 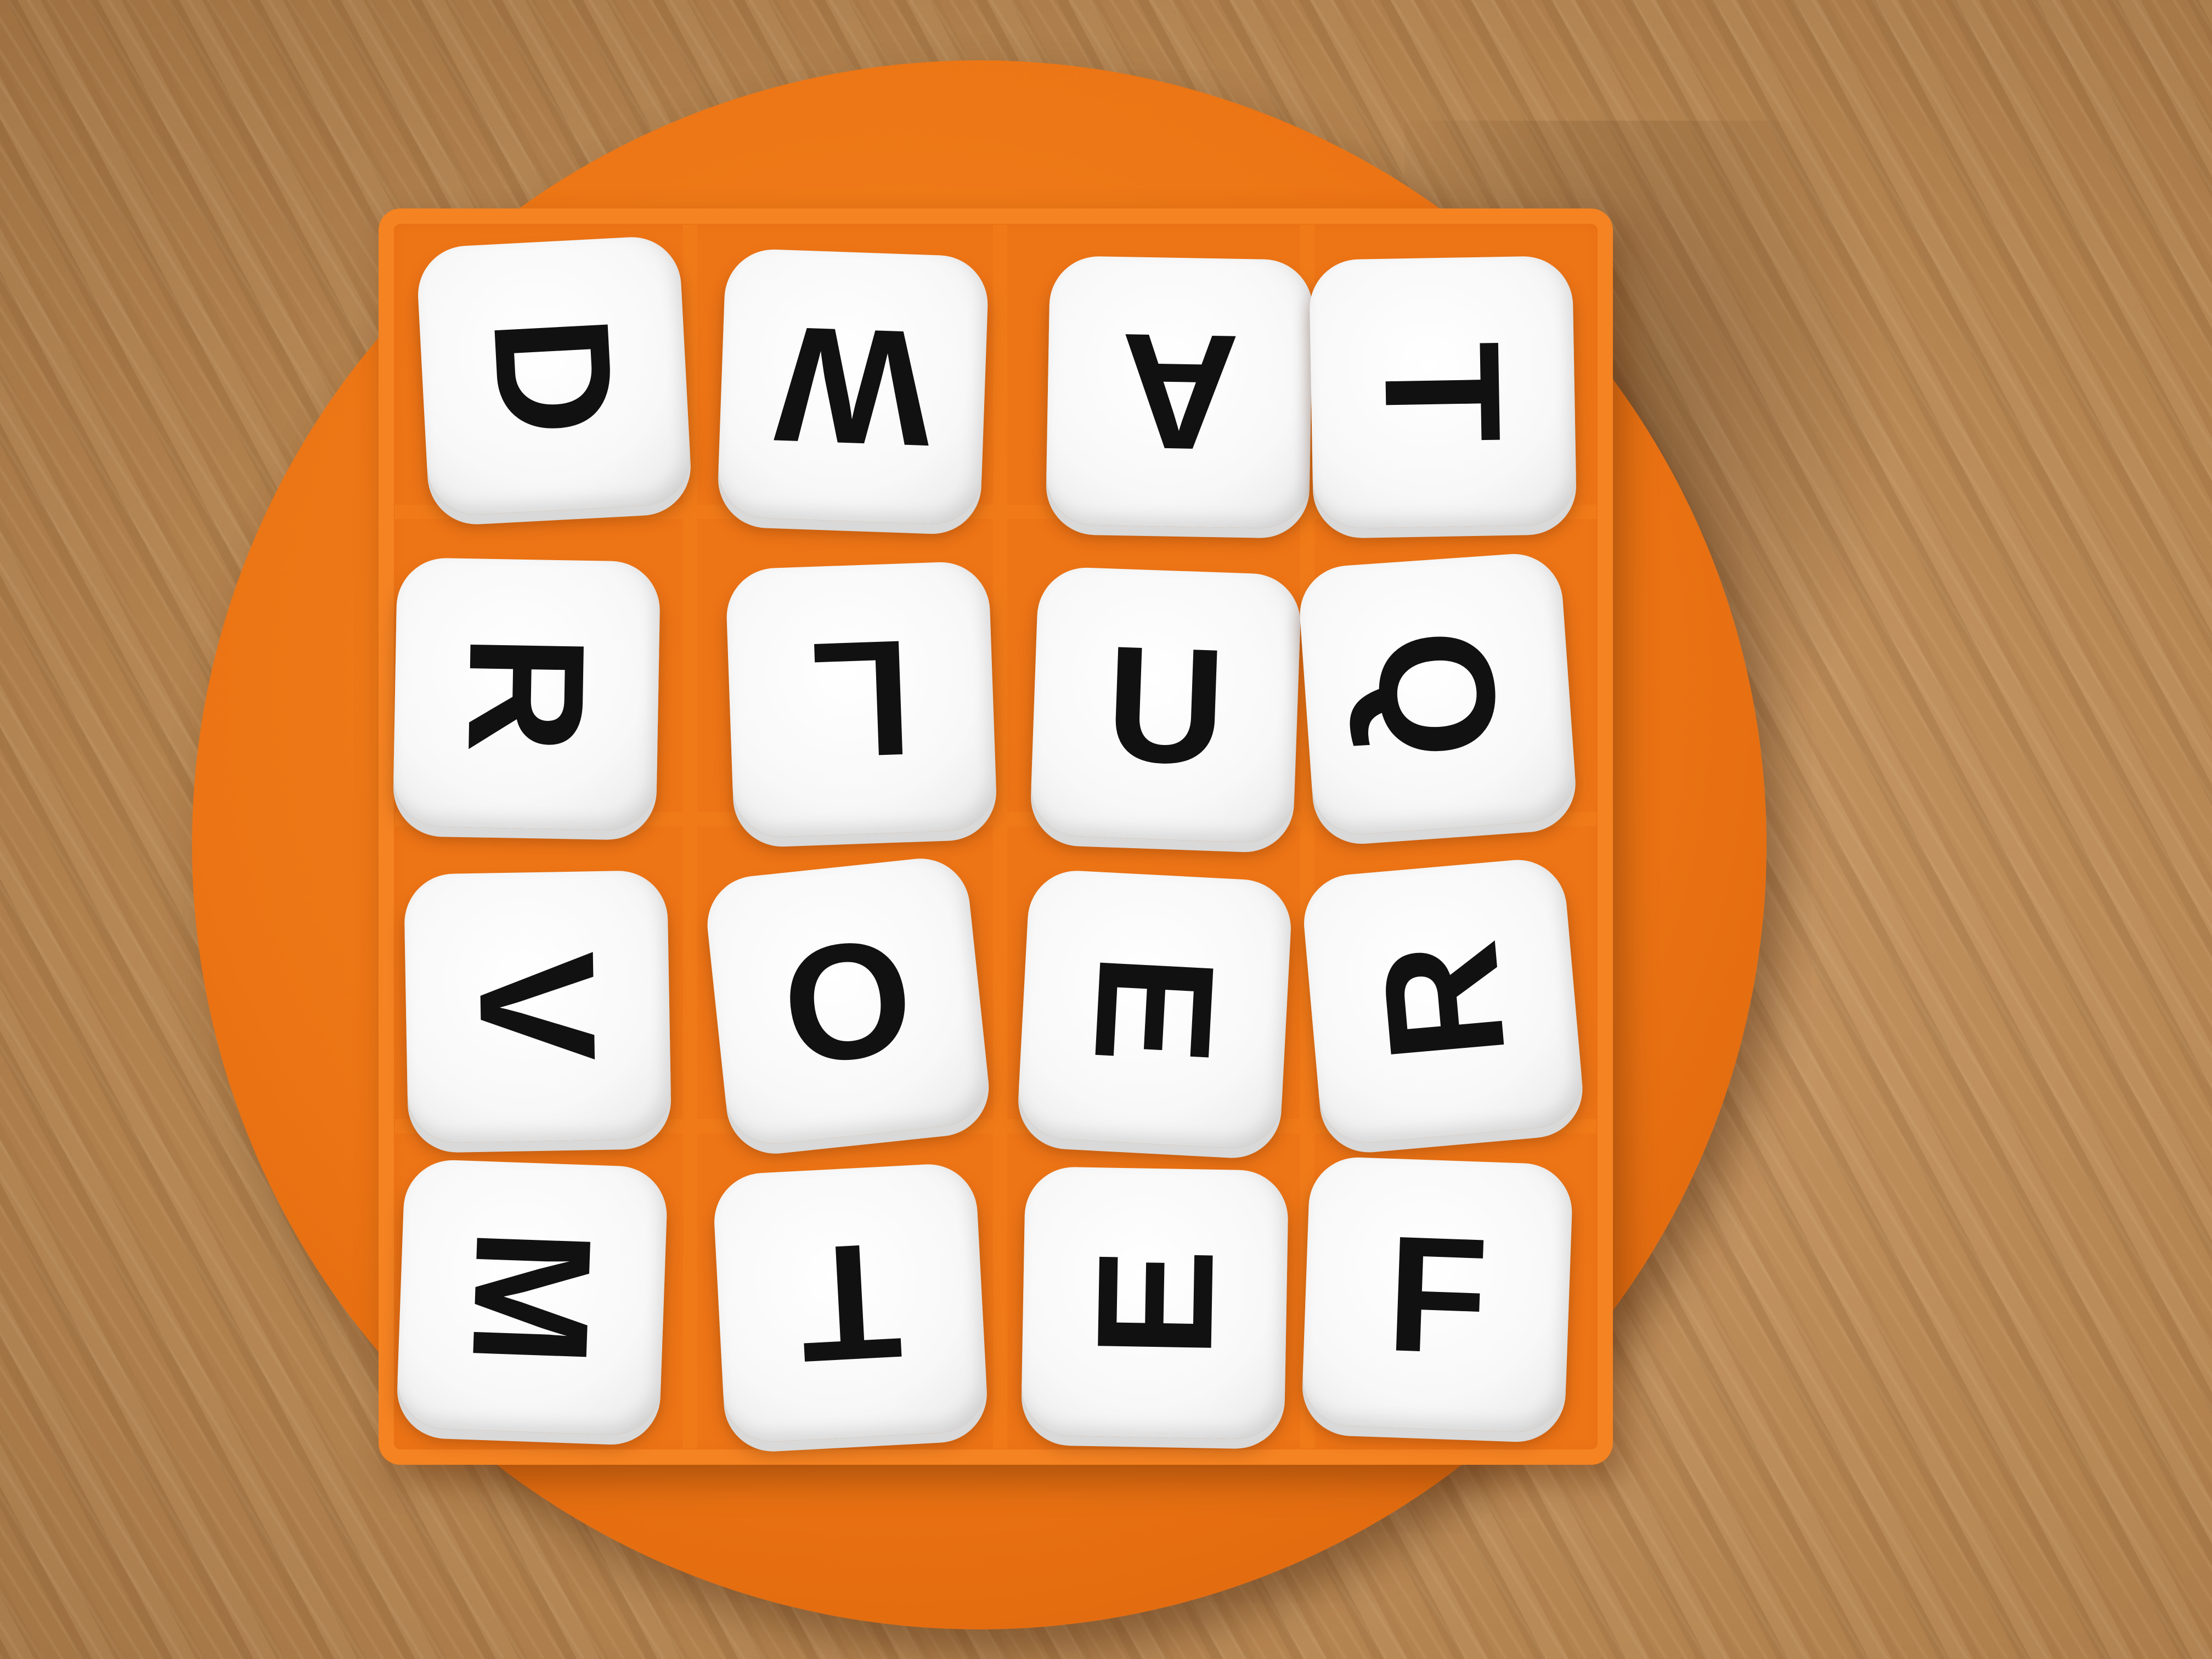 I want to click on die-r3-c4: R, so click(x=1443, y=1002).